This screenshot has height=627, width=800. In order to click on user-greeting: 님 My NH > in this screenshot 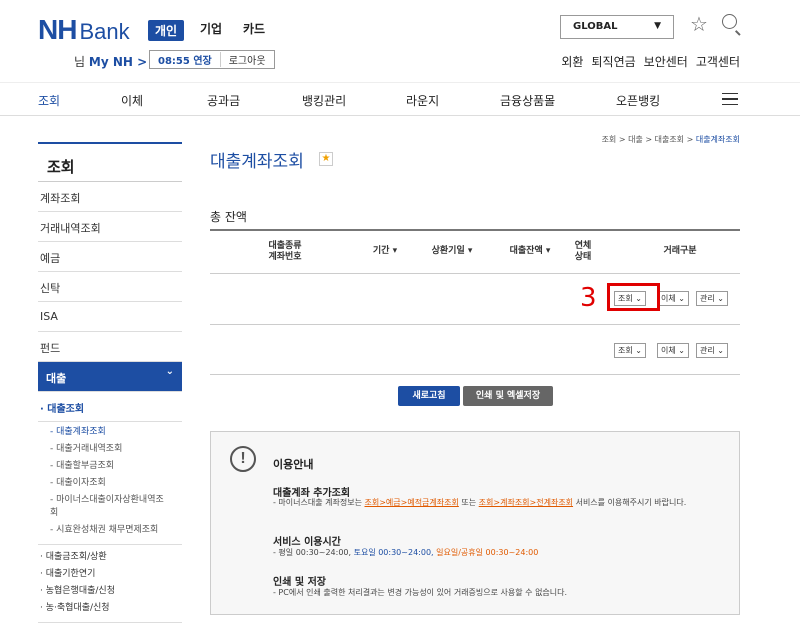, I will do `click(110, 61)`.